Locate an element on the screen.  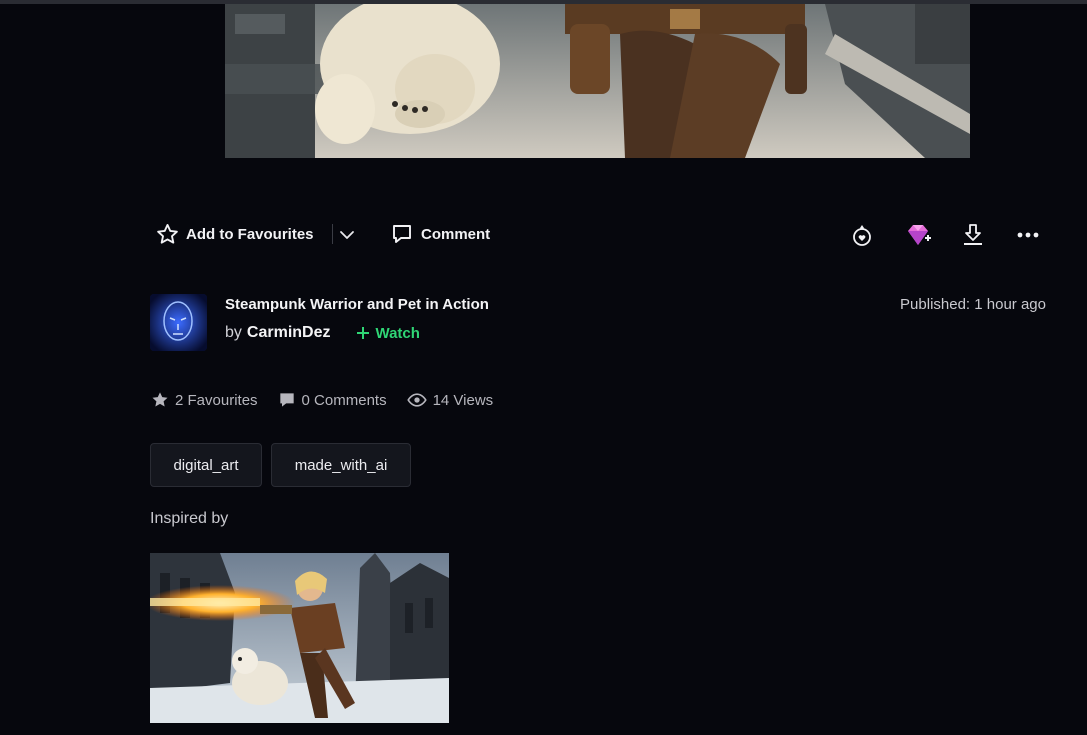
give-core-button is located at coordinates (918, 235).